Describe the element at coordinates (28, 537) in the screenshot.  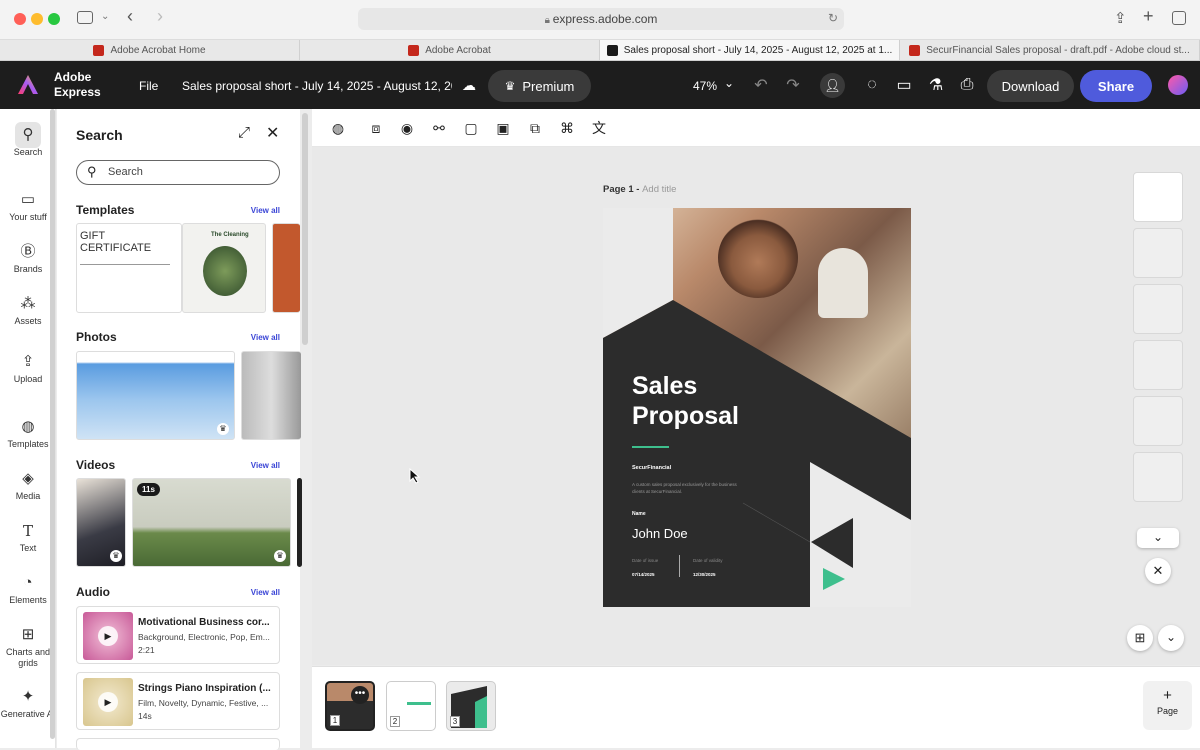
I see `rail-item-text: T Text` at that location.